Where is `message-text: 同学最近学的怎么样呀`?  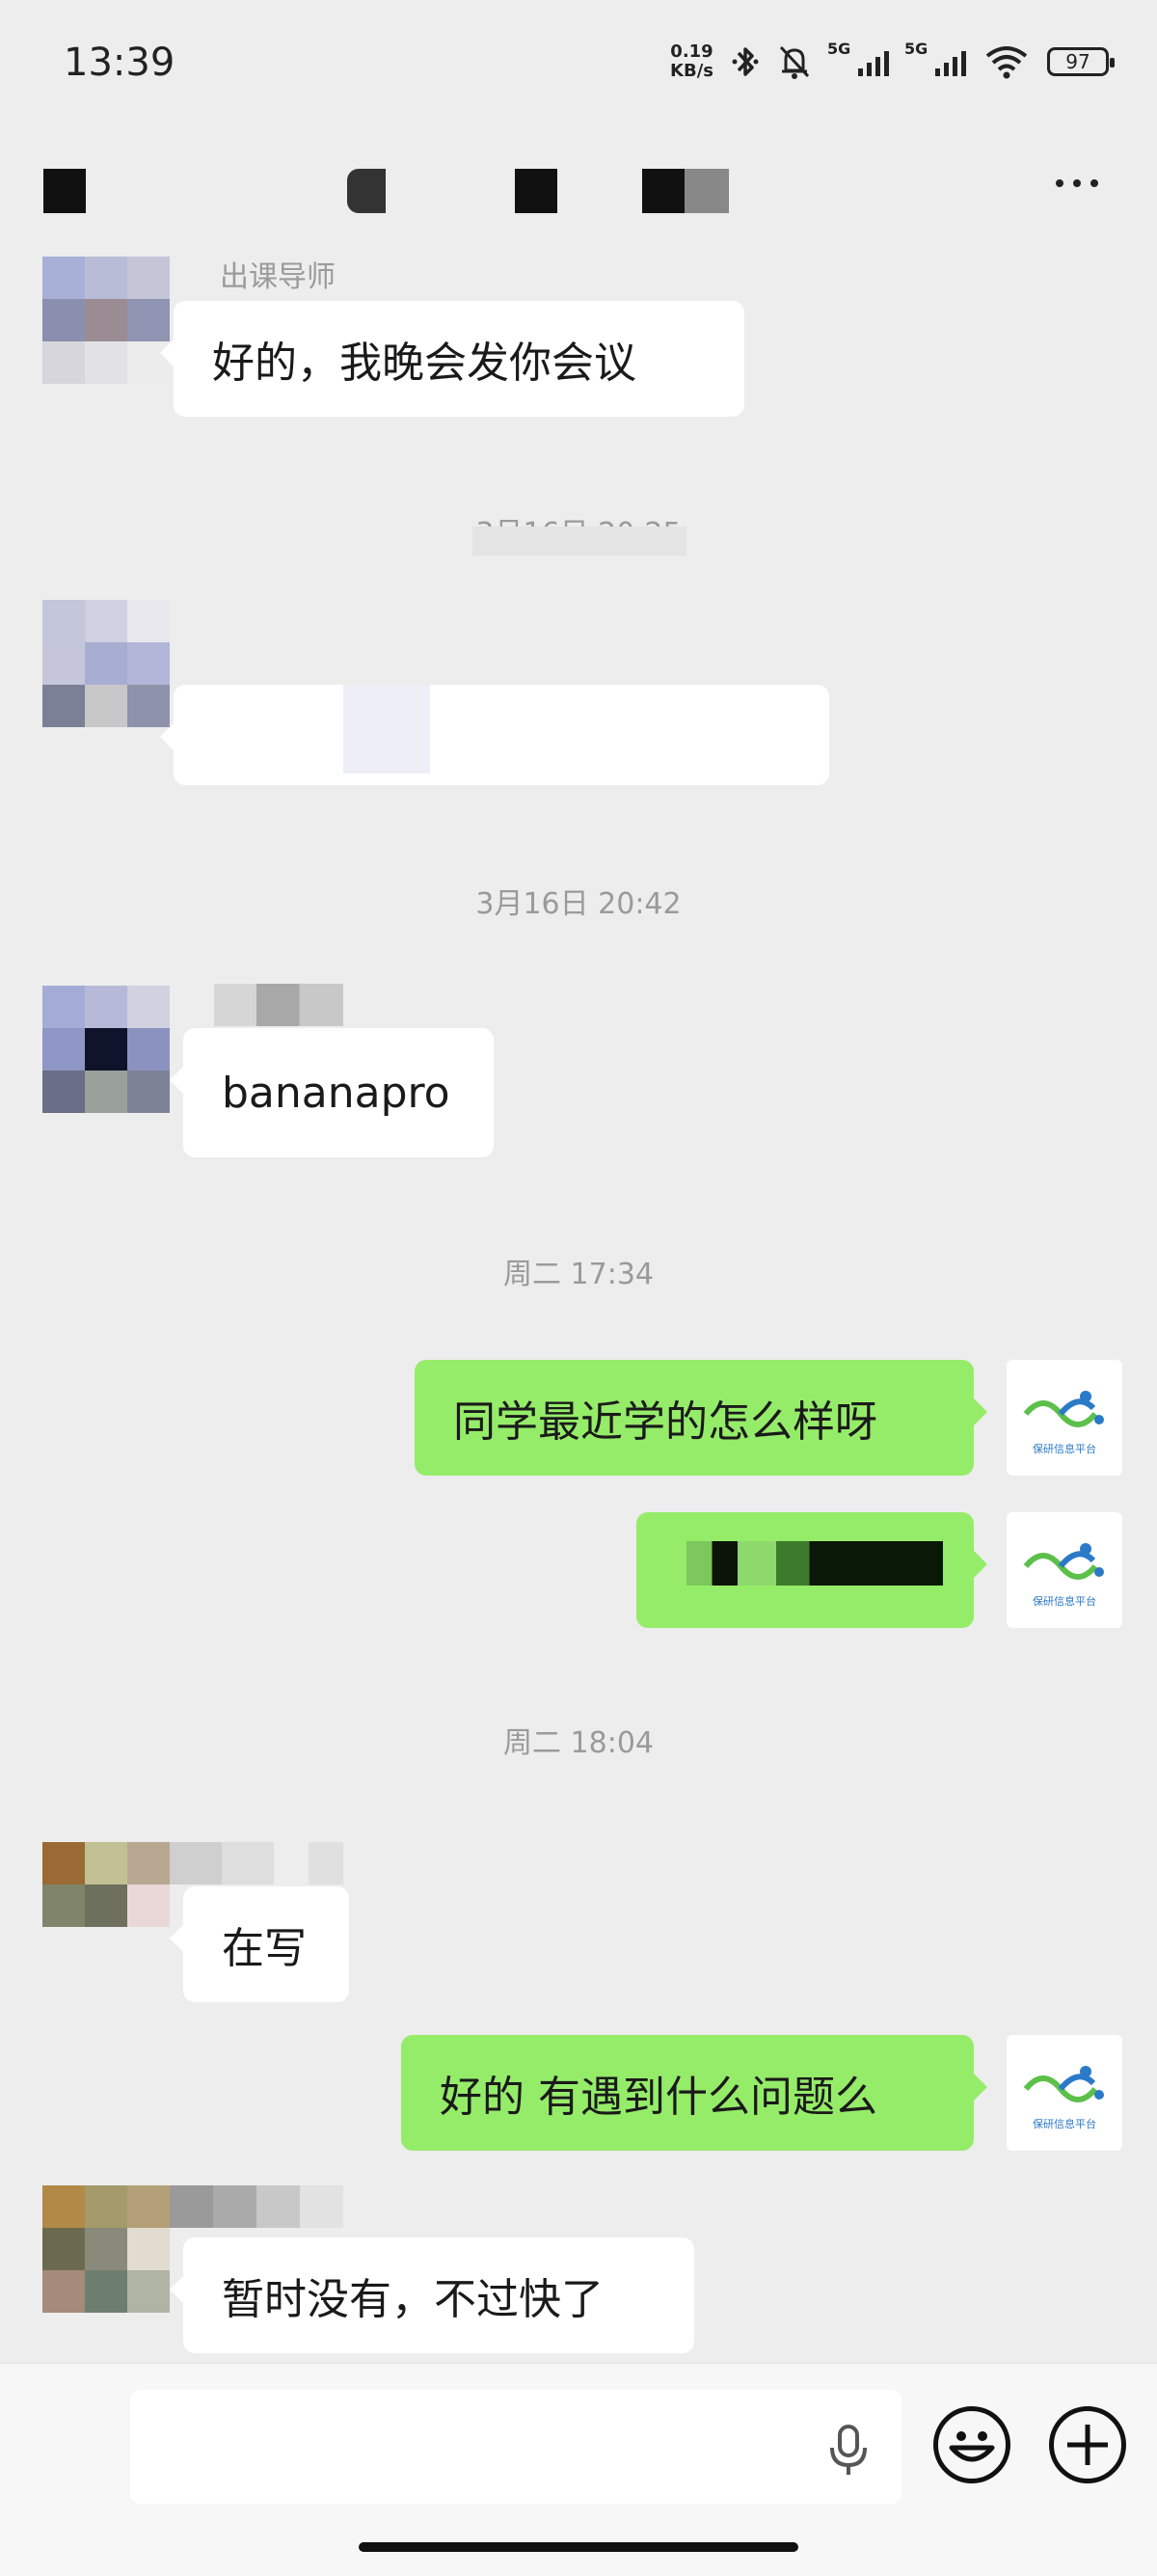 message-text: 同学最近学的怎么样呀 is located at coordinates (665, 1422).